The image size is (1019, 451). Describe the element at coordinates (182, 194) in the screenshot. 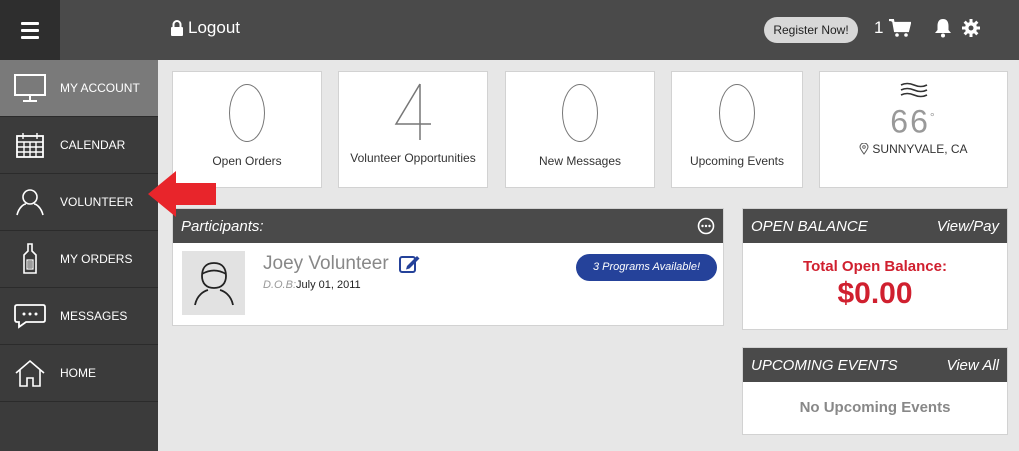

I see `red-arrow-icon` at that location.